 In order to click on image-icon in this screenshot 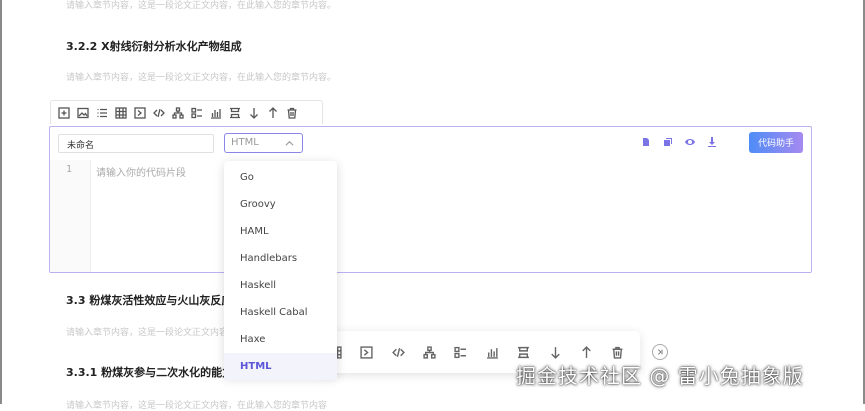, I will do `click(82, 112)`.